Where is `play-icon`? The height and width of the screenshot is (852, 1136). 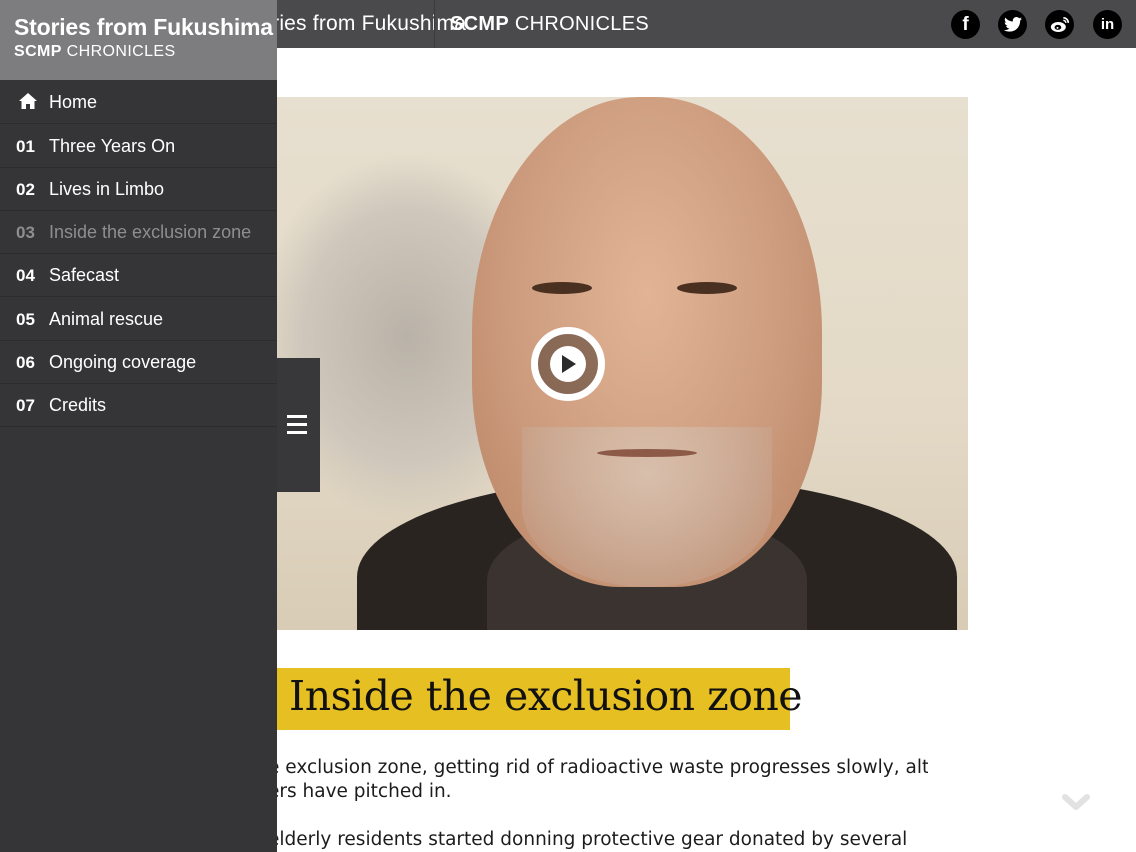 play-icon is located at coordinates (568, 364).